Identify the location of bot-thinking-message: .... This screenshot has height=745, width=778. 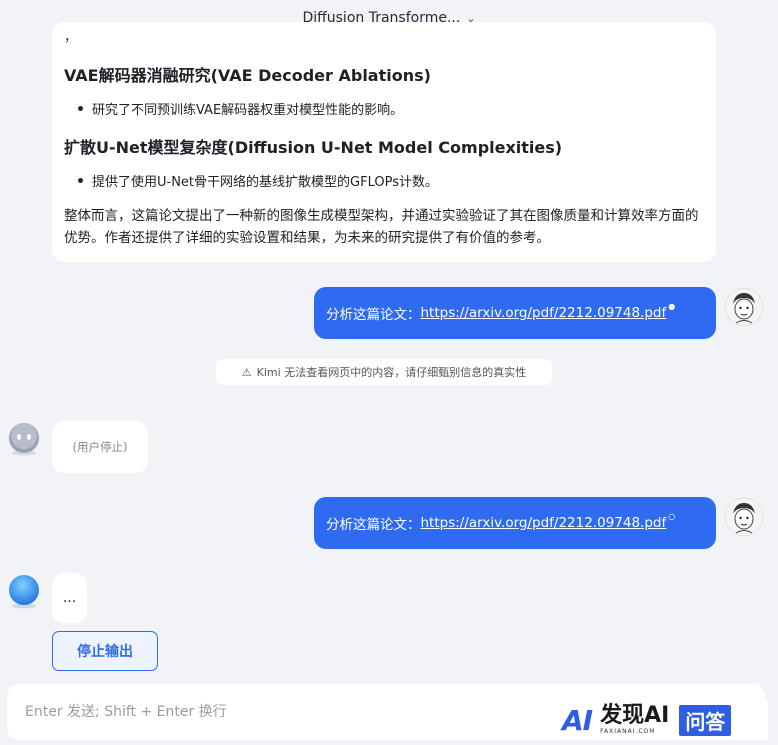
(69, 598).